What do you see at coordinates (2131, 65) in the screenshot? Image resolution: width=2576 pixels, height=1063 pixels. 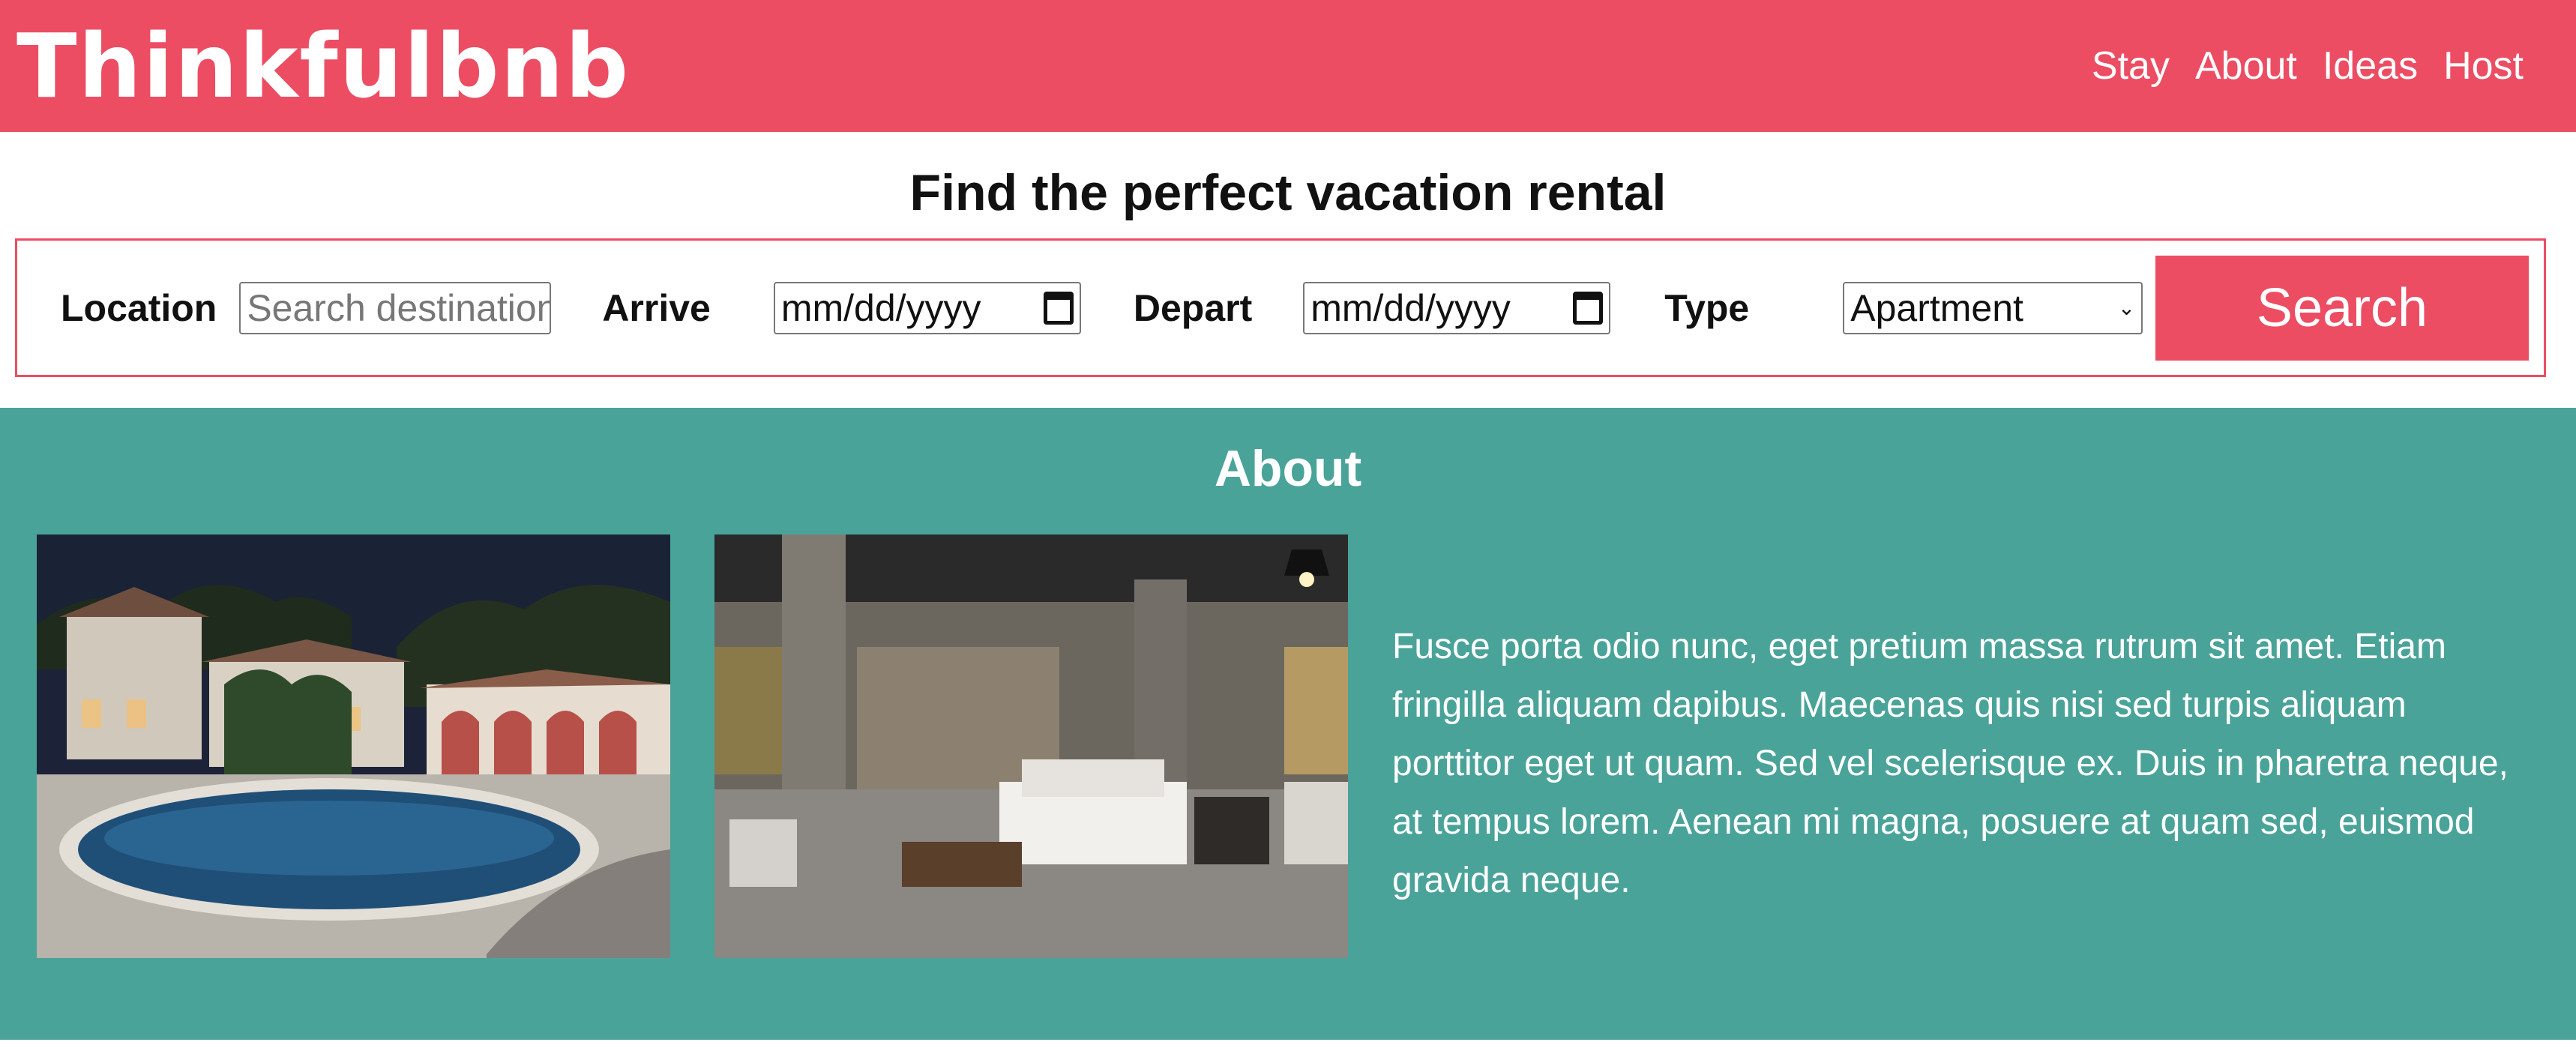 I see `nav-stay: Stay` at bounding box center [2131, 65].